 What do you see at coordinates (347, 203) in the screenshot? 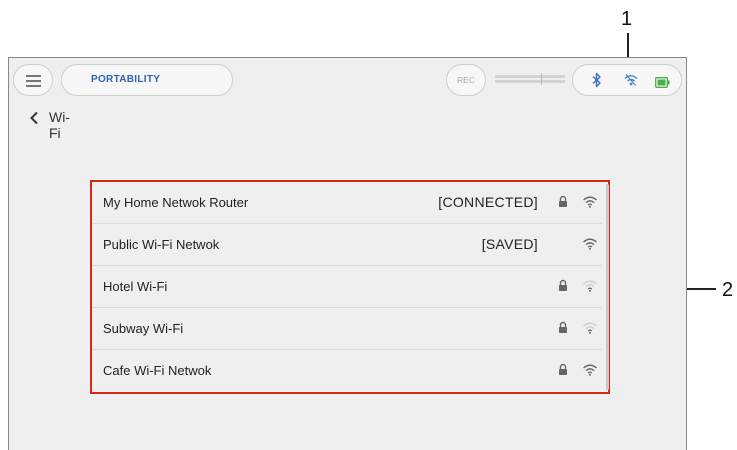
I see `wifi-network-row: My Home Netwok Router [CONNECTED]` at bounding box center [347, 203].